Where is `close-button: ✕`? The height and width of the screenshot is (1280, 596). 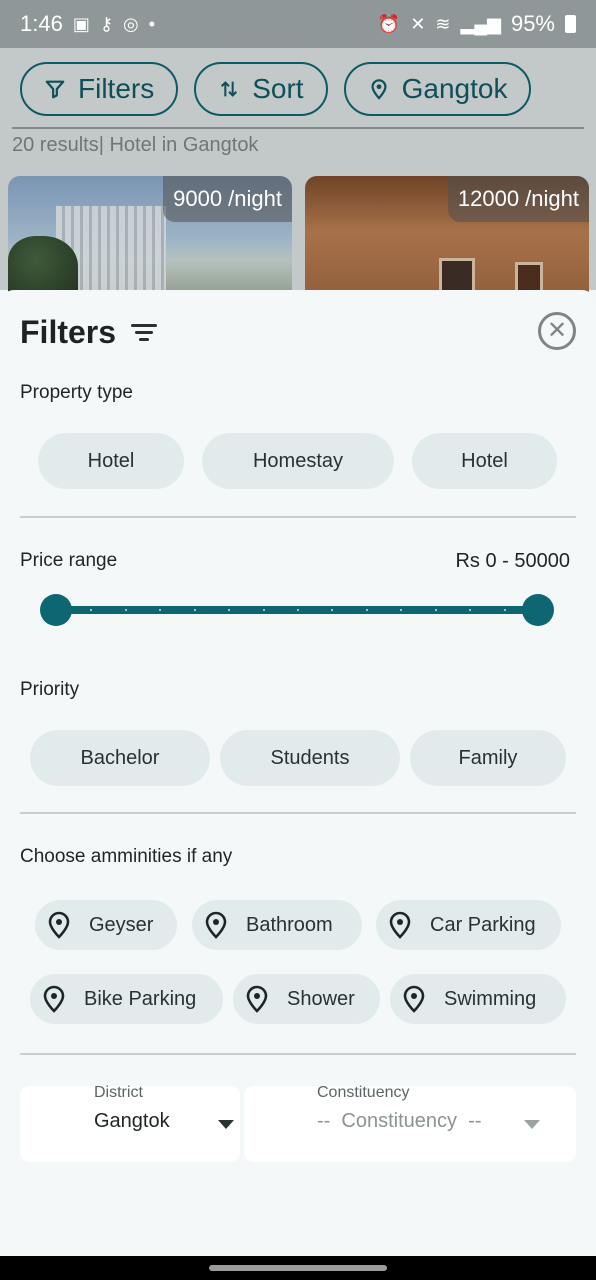
close-button: ✕ is located at coordinates (557, 331).